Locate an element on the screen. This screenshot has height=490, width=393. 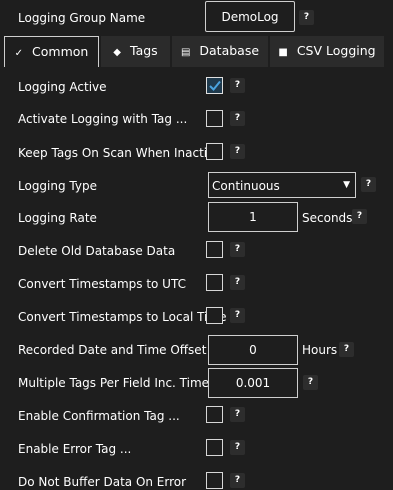
convert-utc-checkbox is located at coordinates (214, 282).